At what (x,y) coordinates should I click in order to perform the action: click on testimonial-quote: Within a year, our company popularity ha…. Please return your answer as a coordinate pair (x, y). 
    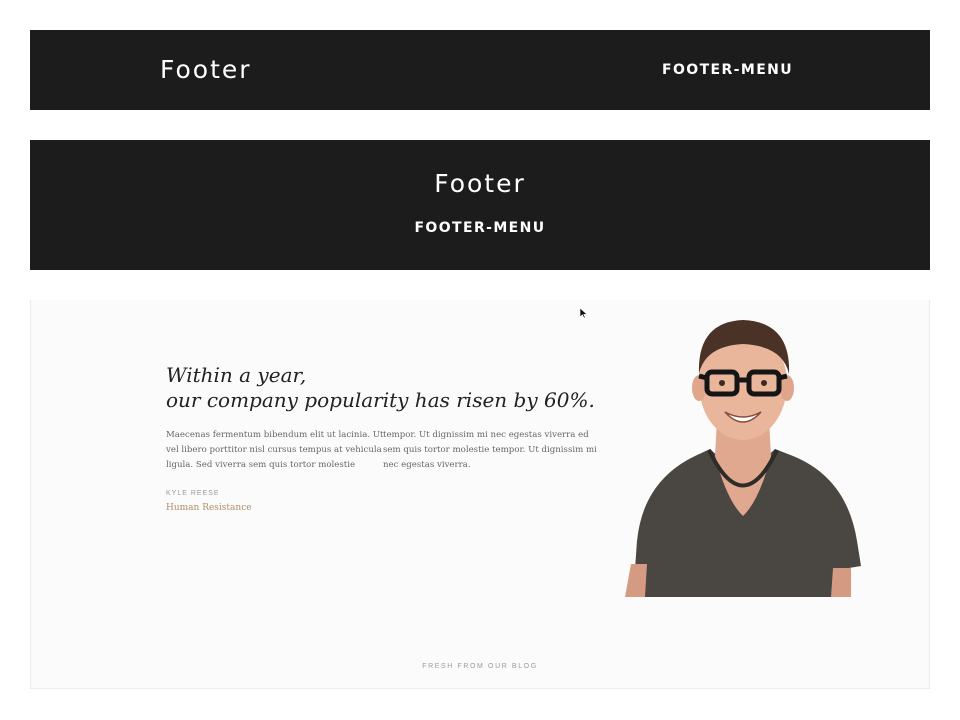
    Looking at the image, I should click on (386, 388).